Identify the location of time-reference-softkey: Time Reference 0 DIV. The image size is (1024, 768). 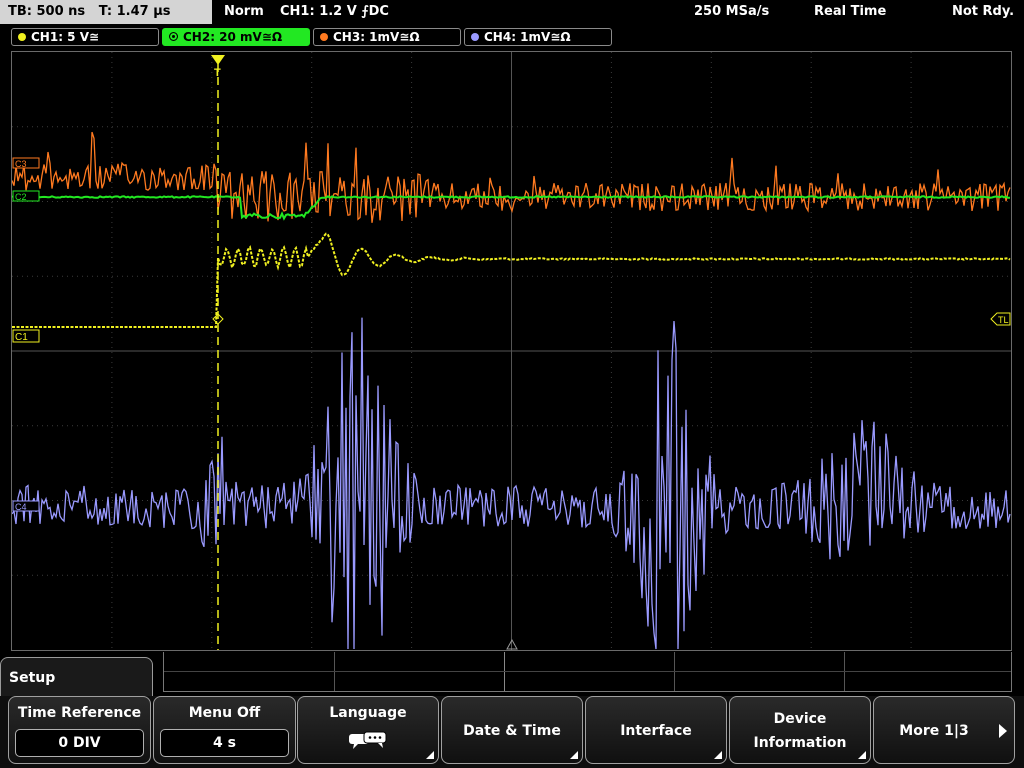
(79, 730).